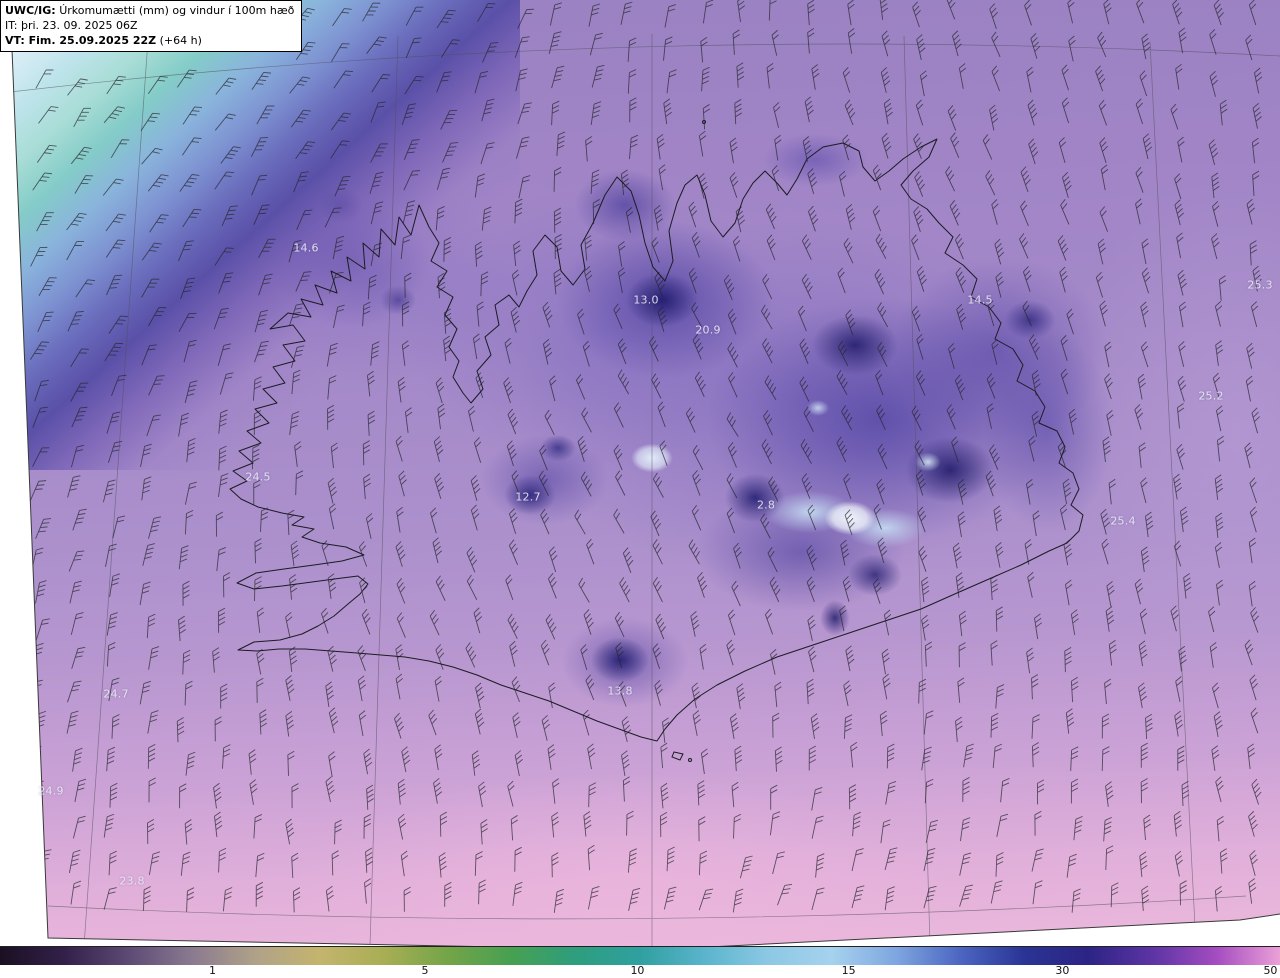 The image size is (1280, 978). I want to click on lead-time: (+64 h), so click(180, 40).